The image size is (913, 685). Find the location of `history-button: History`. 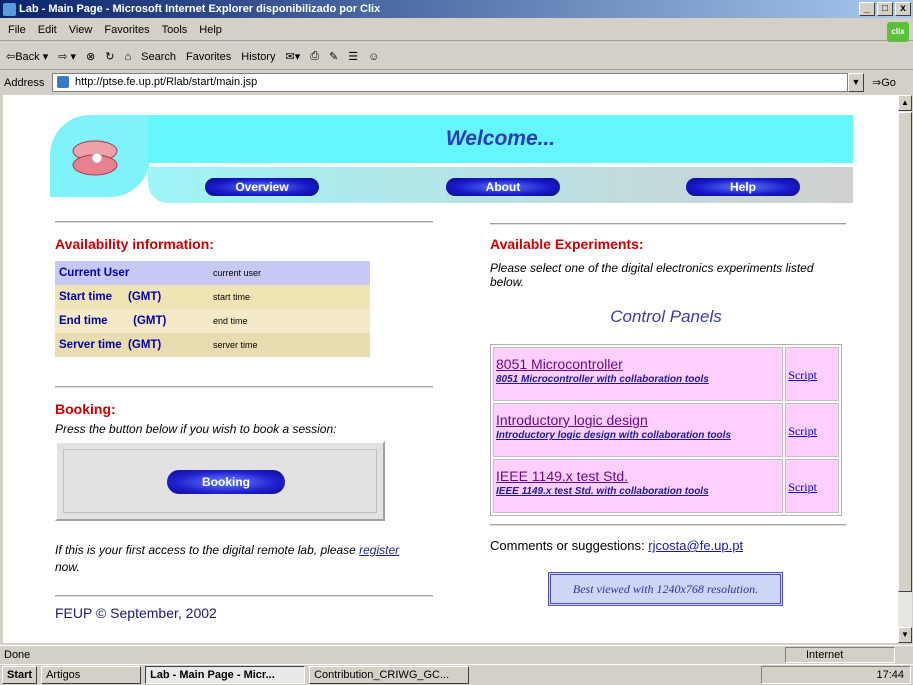

history-button: History is located at coordinates (258, 57).